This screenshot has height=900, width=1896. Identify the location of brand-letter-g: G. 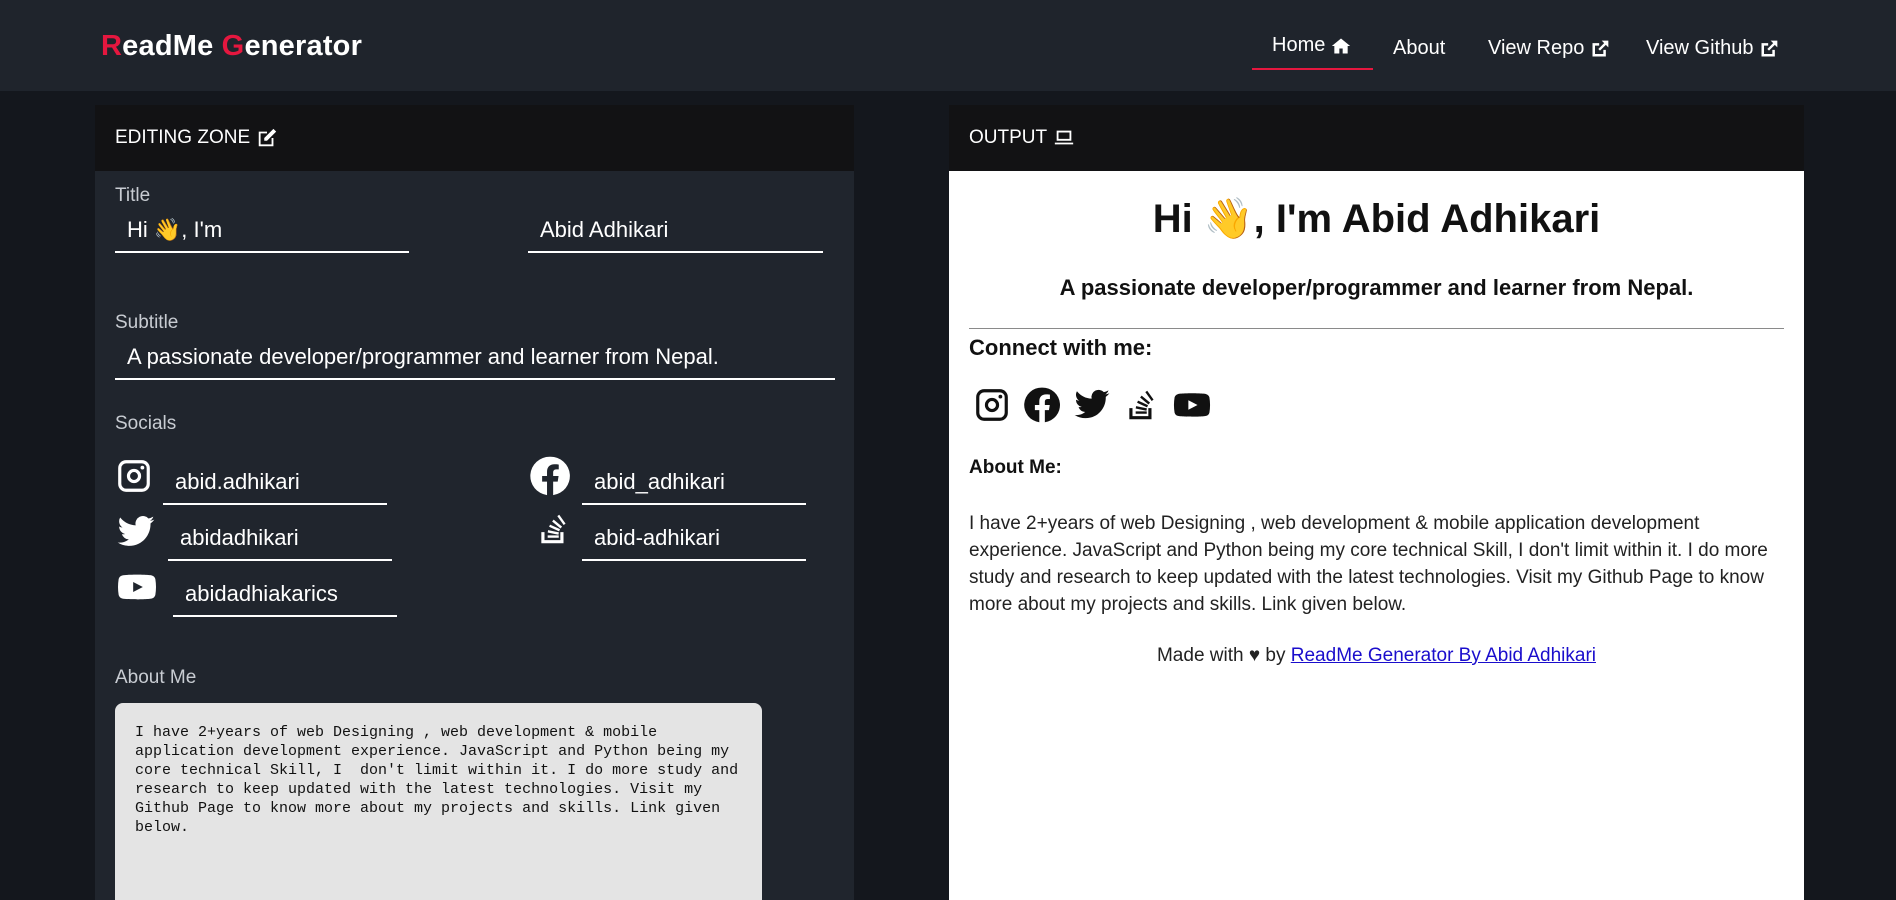
(233, 46).